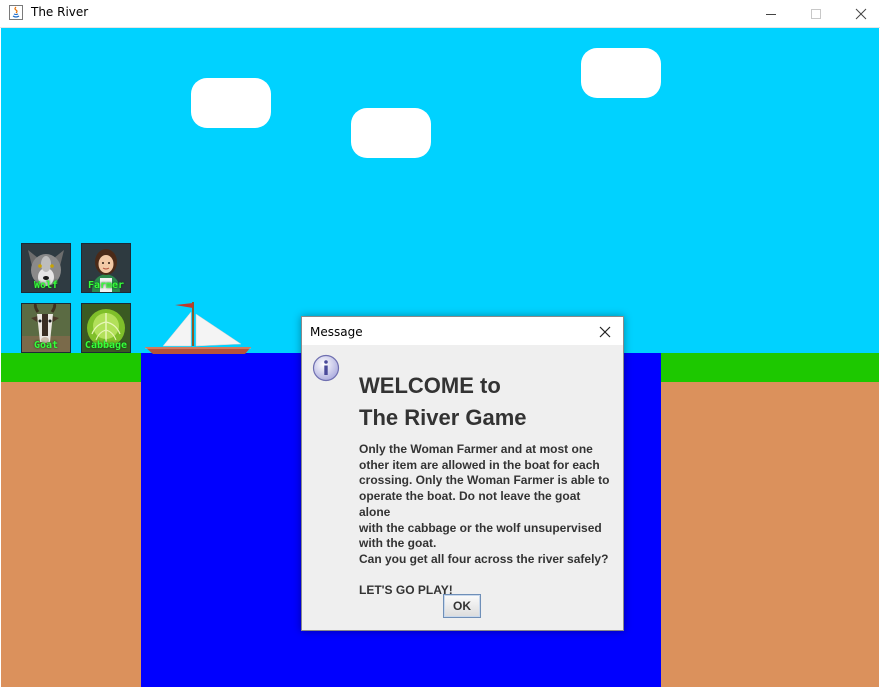 Image resolution: width=880 pixels, height=687 pixels. Describe the element at coordinates (106, 345) in the screenshot. I see `cabbage-label: Cabbage` at that location.